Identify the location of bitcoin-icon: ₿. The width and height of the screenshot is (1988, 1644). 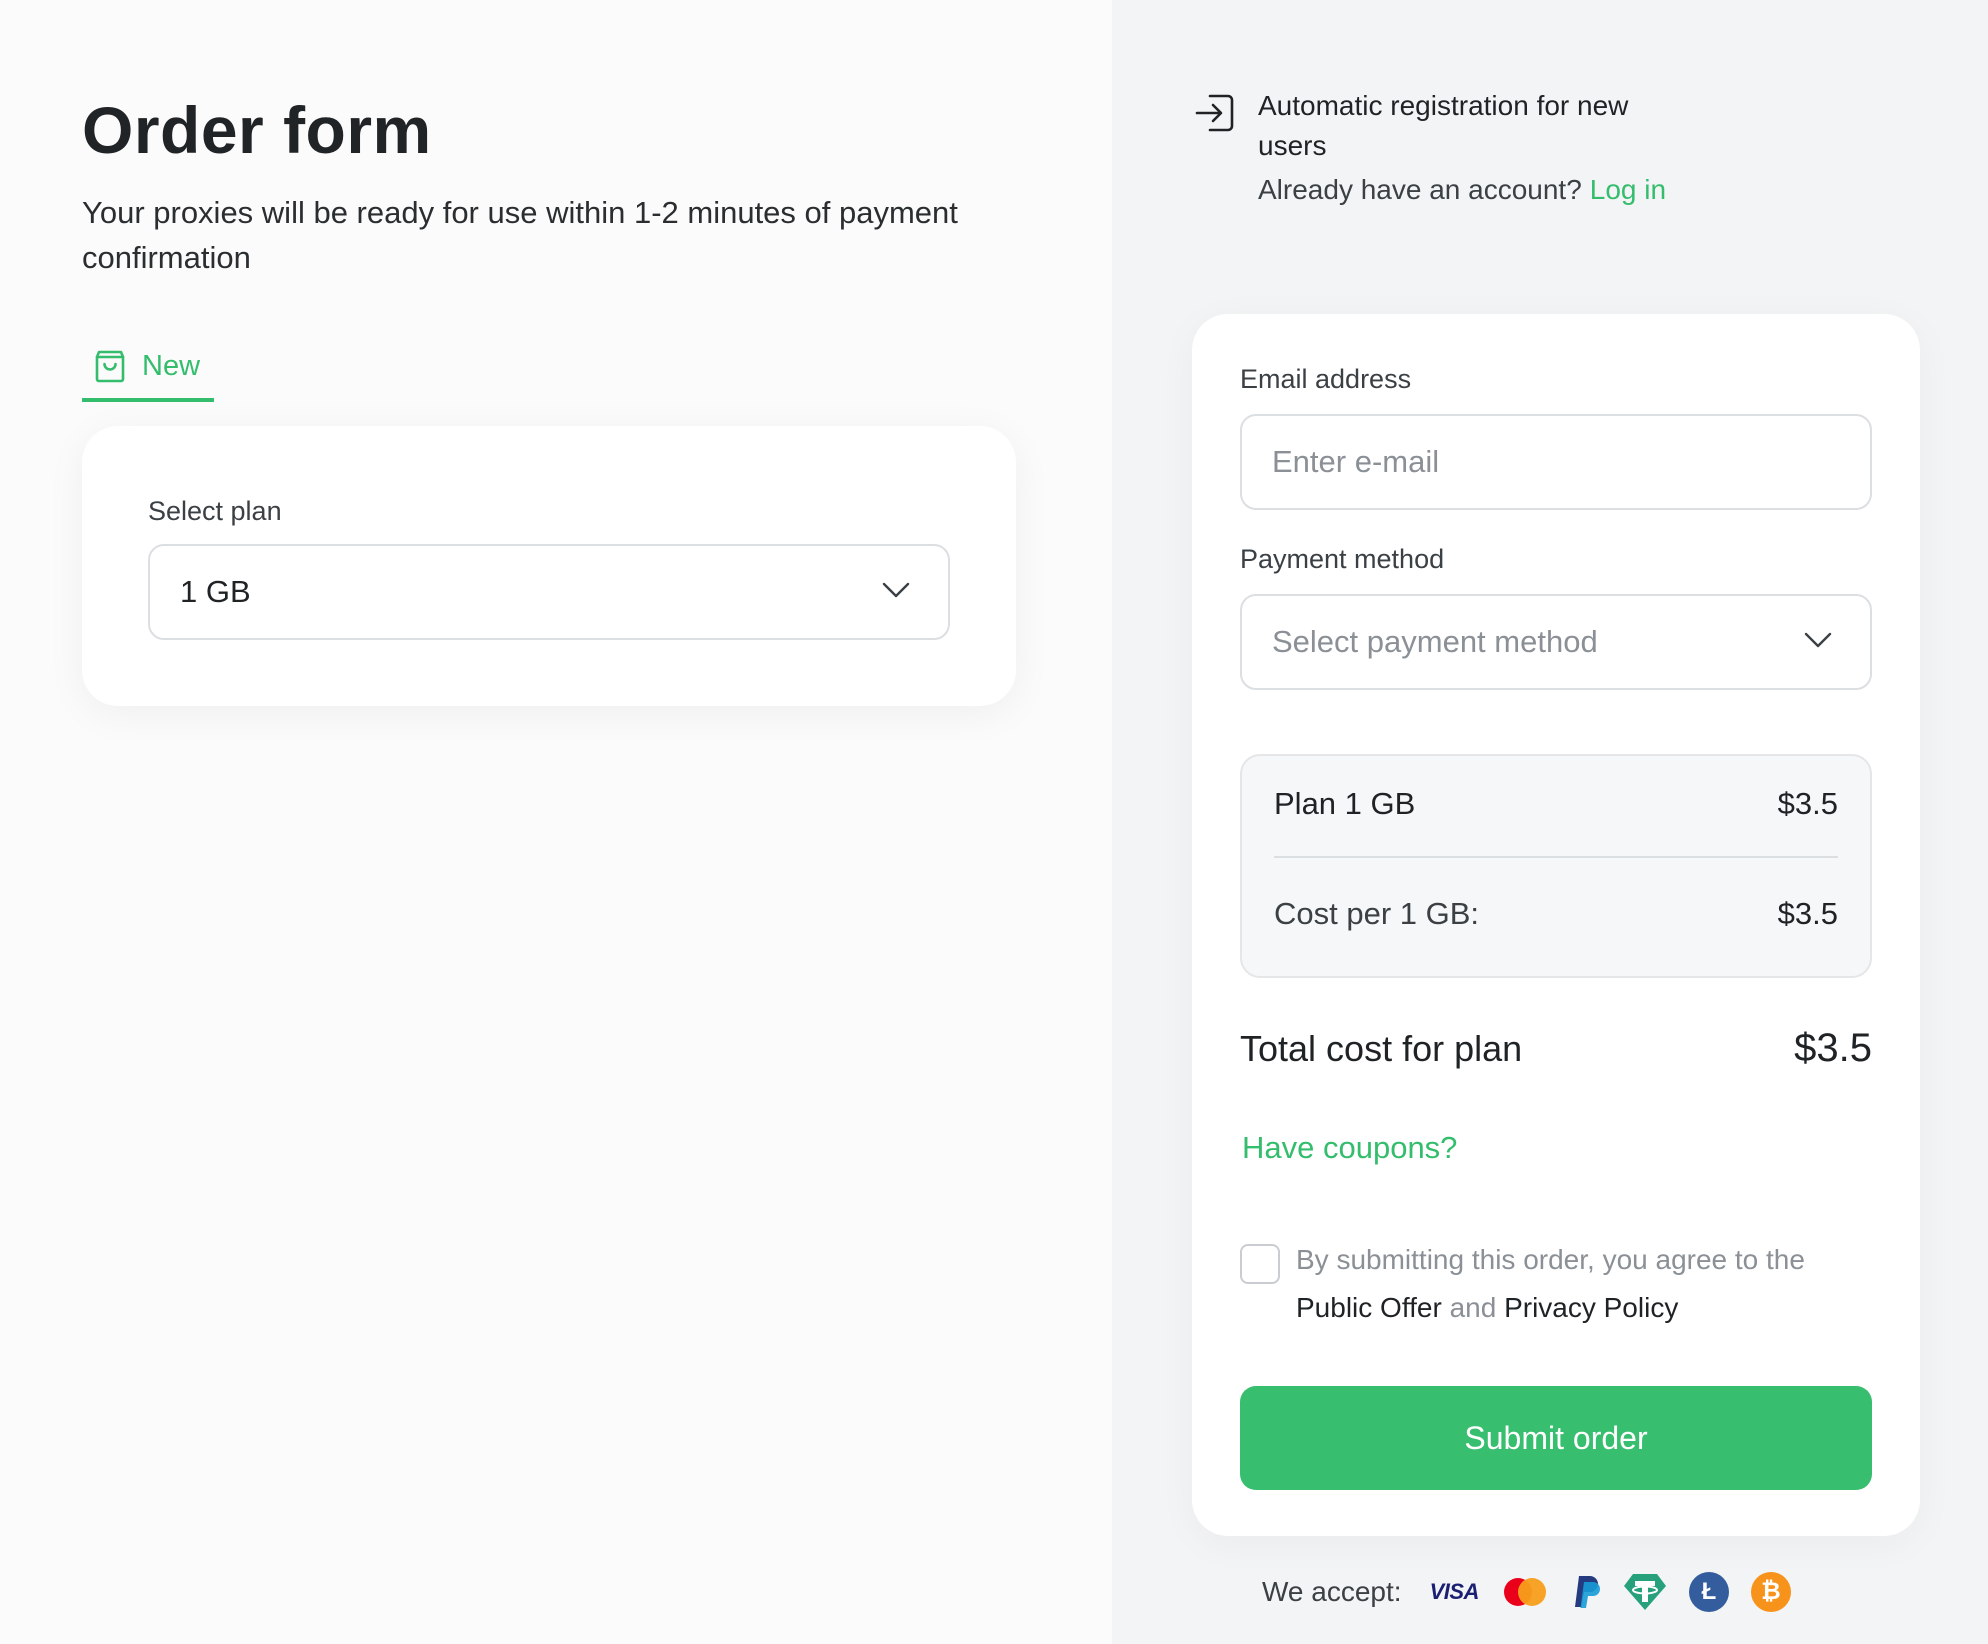
(1770, 1592).